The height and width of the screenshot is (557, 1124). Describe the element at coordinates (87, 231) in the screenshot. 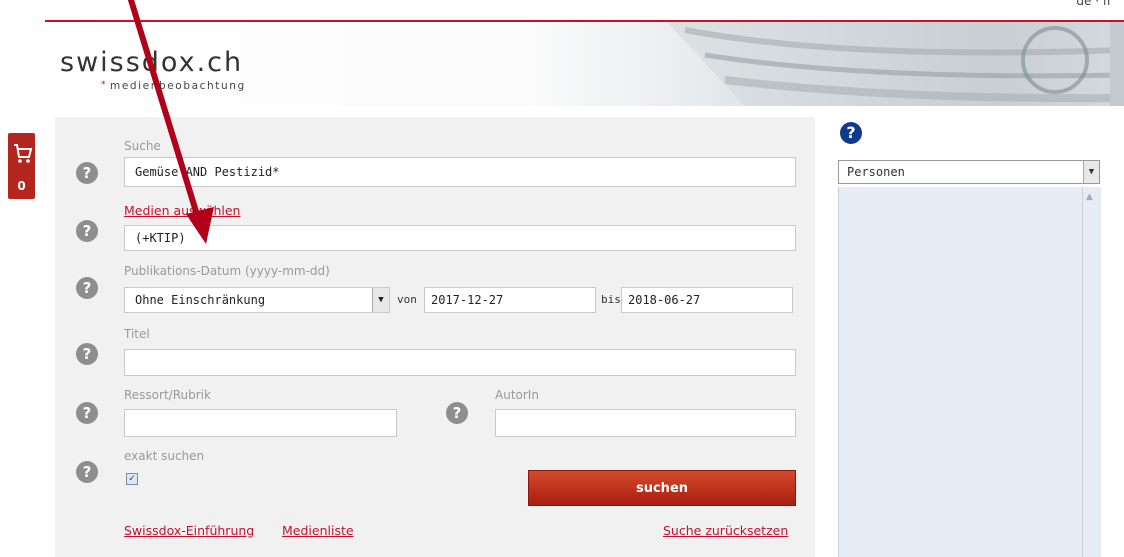

I see `help-media-icon: ?` at that location.